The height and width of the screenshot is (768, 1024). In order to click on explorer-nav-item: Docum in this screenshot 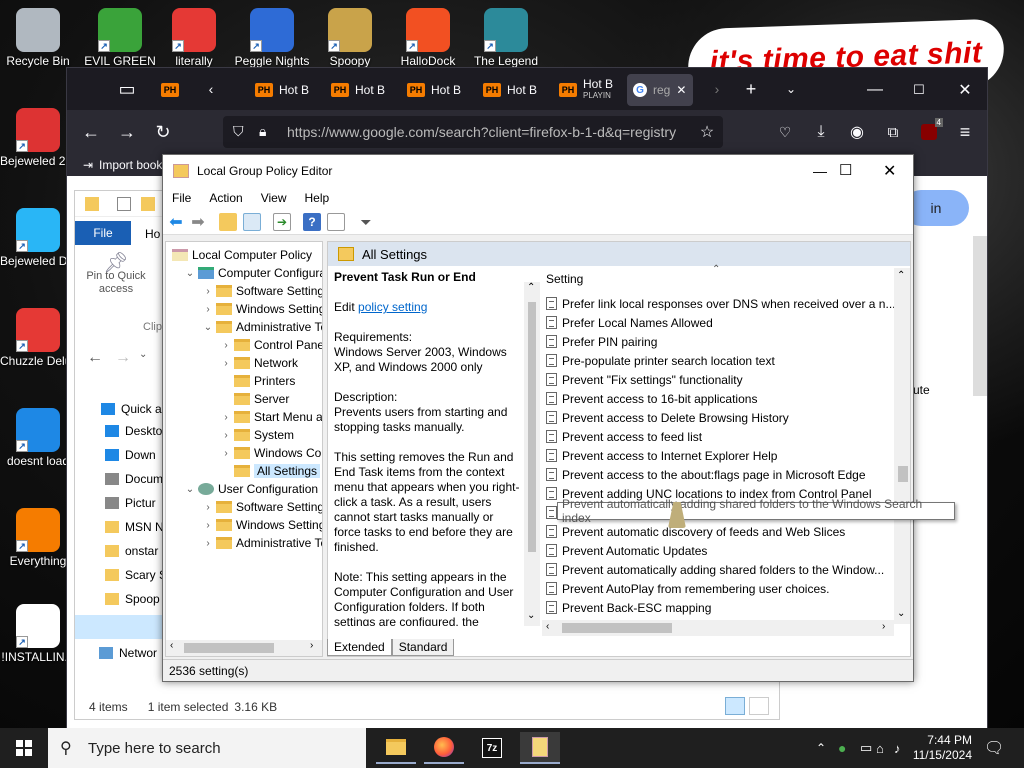, I will do `click(134, 479)`.